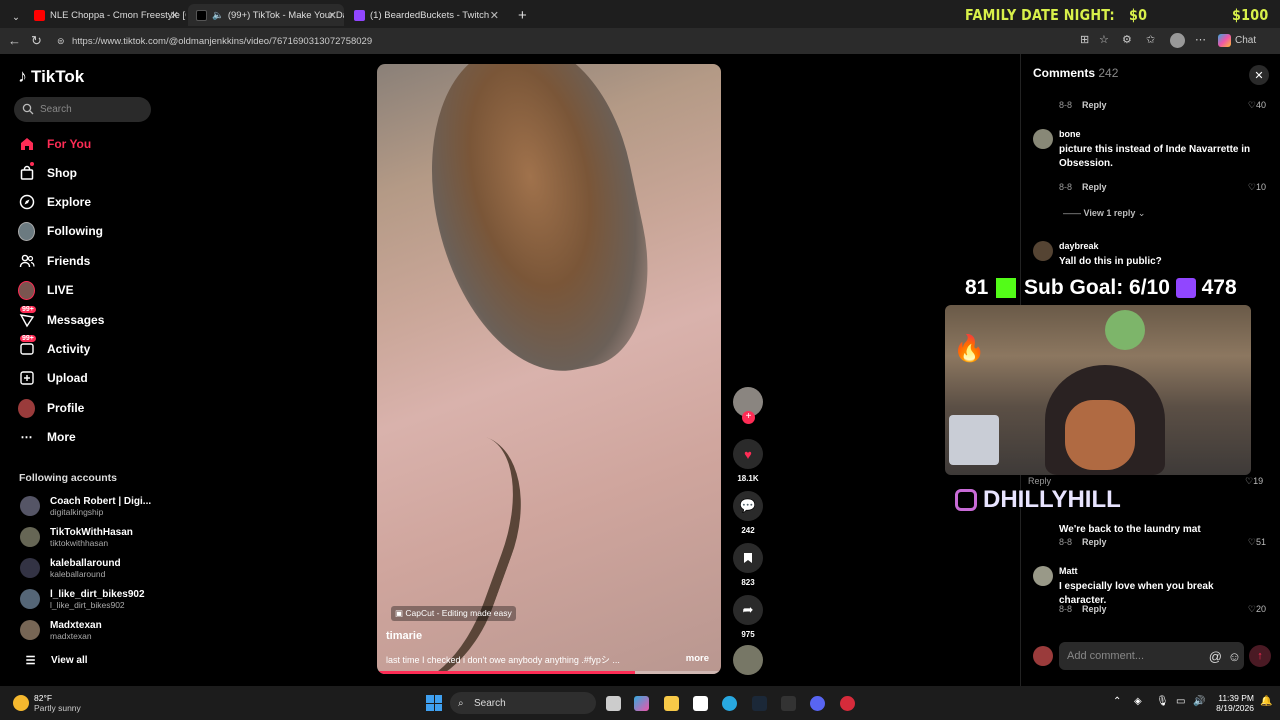  I want to click on tab-twitch: (1) BeardedBuckets - Twitch ✕, so click(426, 15).